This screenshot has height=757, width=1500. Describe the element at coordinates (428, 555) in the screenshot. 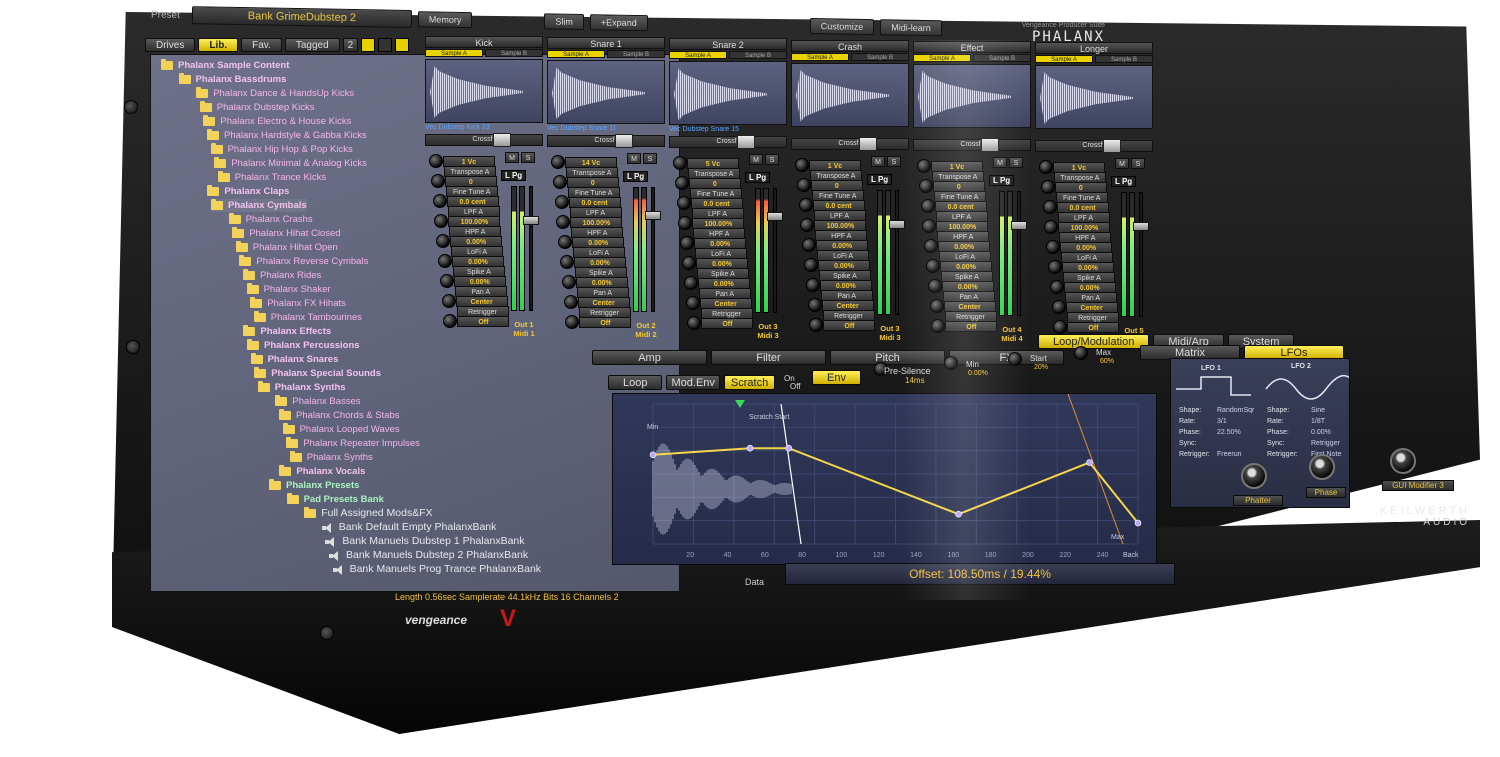

I see `tree-item: Bank Manuels Dubstep 2 PhalanxBank` at that location.